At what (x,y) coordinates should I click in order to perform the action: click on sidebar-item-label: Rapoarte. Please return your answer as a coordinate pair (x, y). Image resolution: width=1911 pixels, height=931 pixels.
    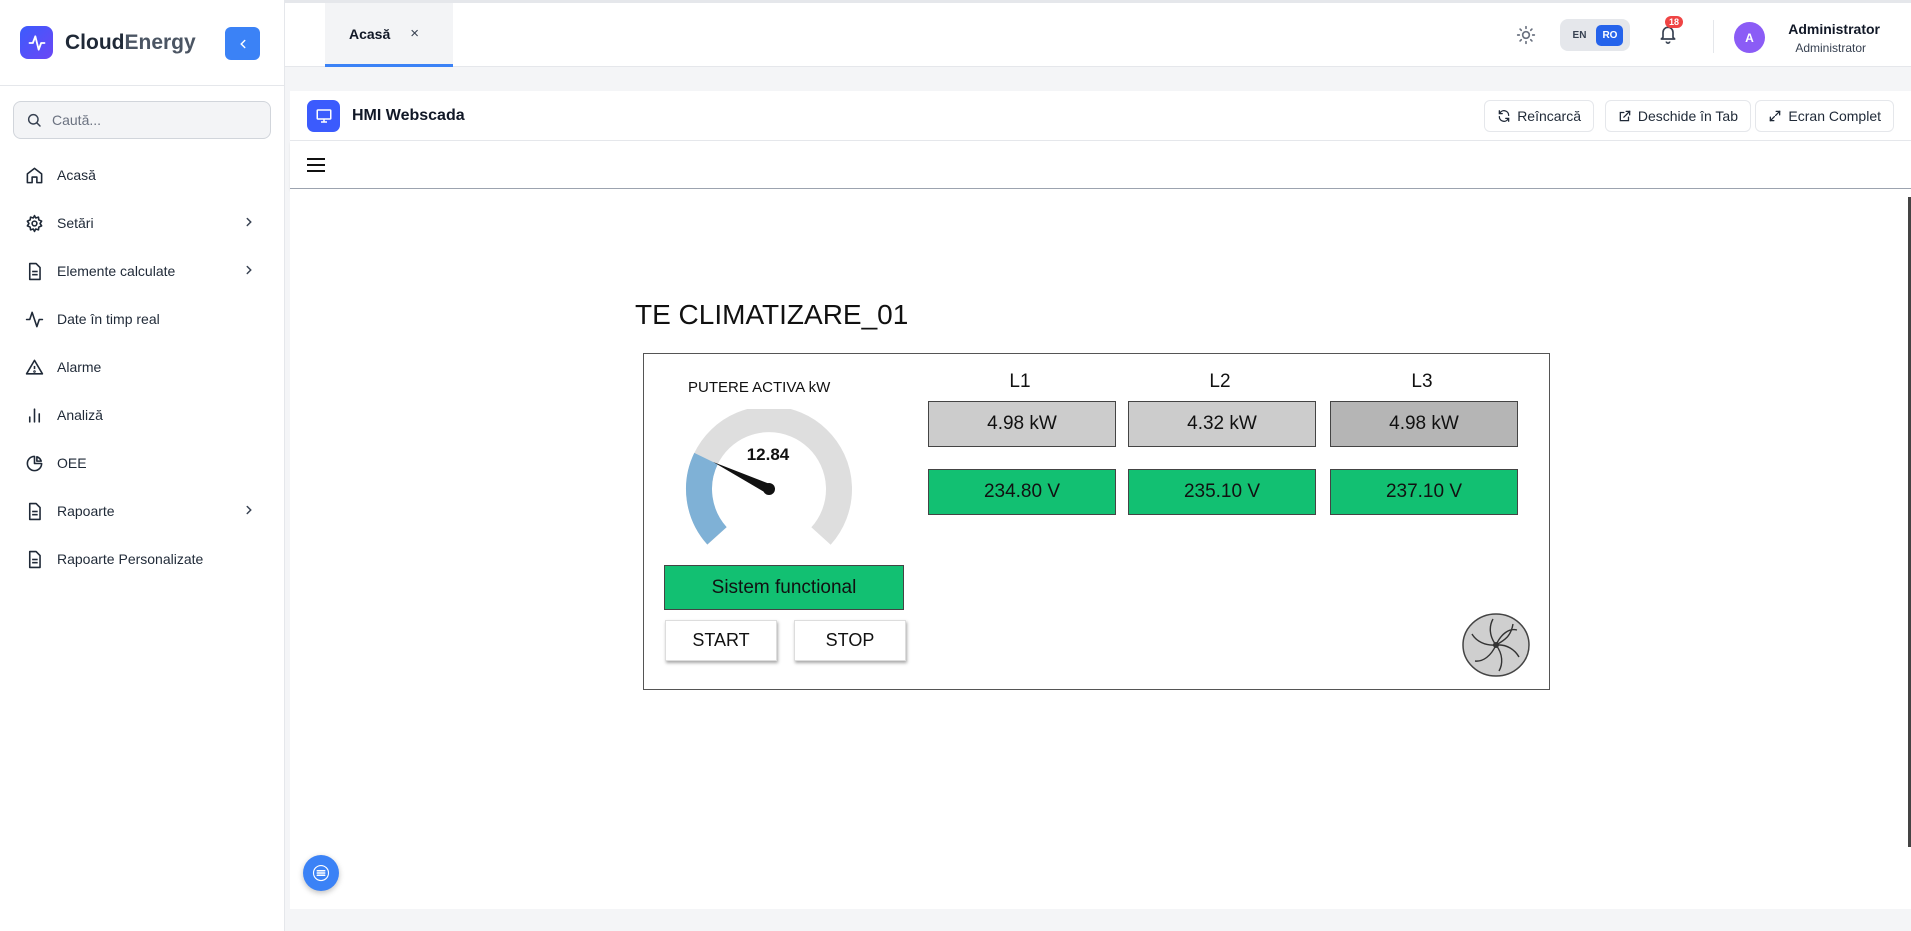
    Looking at the image, I should click on (86, 511).